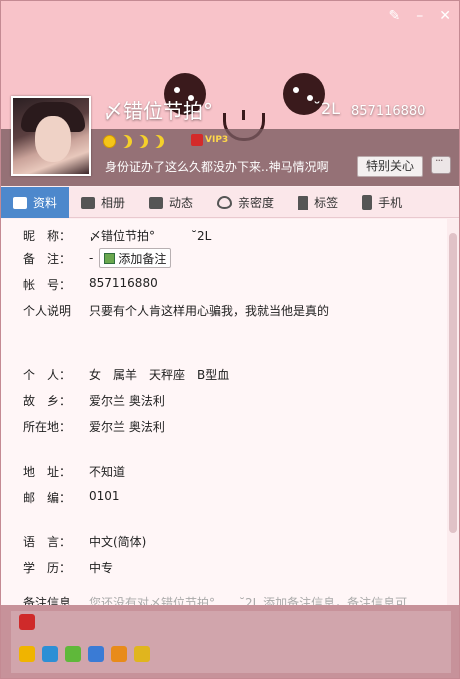 The height and width of the screenshot is (679, 460). What do you see at coordinates (119, 654) in the screenshot?
I see `penguin-icon` at bounding box center [119, 654].